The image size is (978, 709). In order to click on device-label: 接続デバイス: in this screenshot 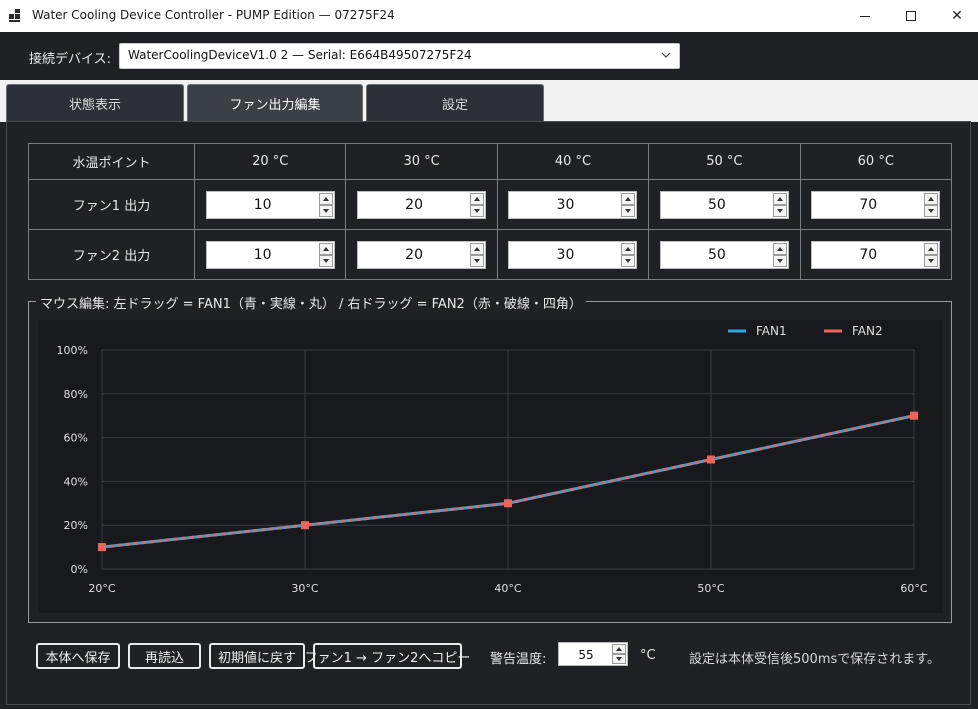, I will do `click(70, 59)`.